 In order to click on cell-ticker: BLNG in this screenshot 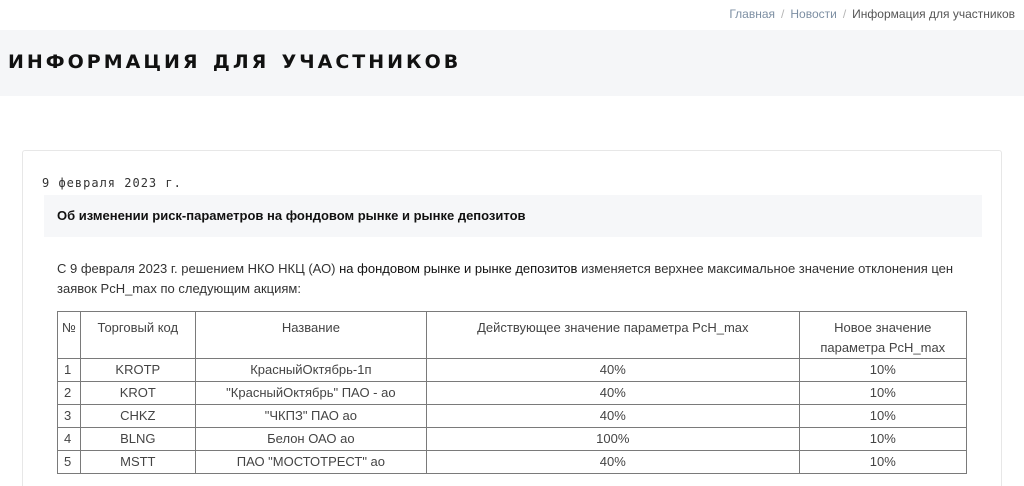, I will do `click(137, 439)`.